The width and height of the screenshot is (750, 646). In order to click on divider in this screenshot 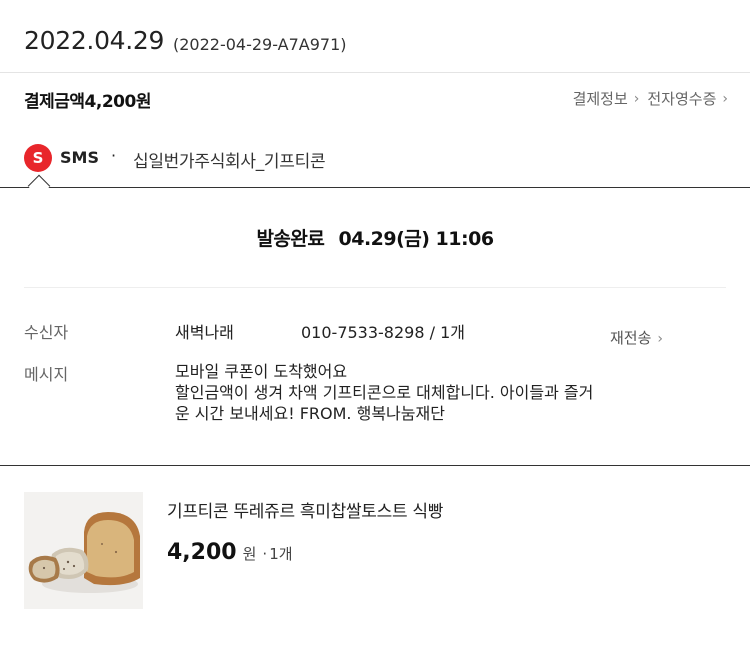, I will do `click(375, 287)`.